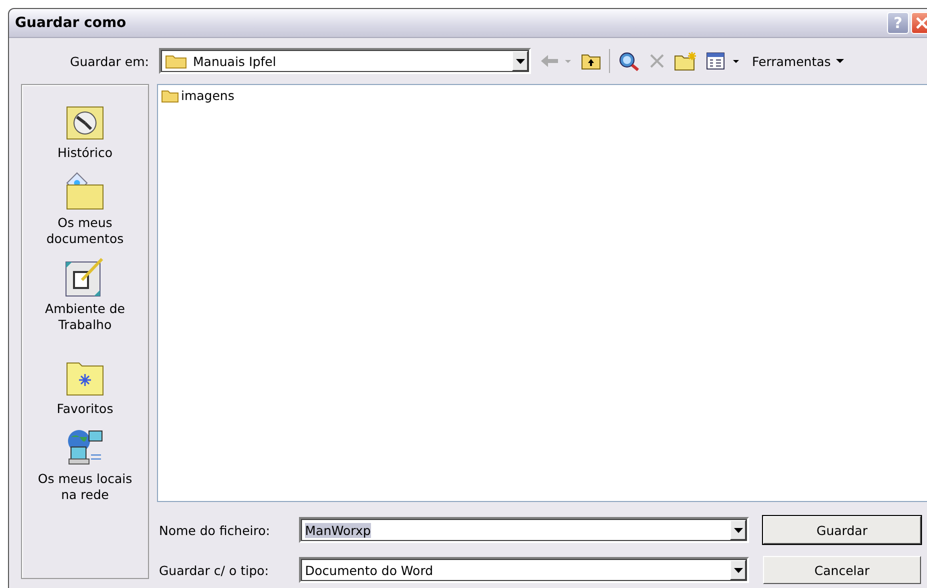  I want to click on up-folder-icon, so click(591, 61).